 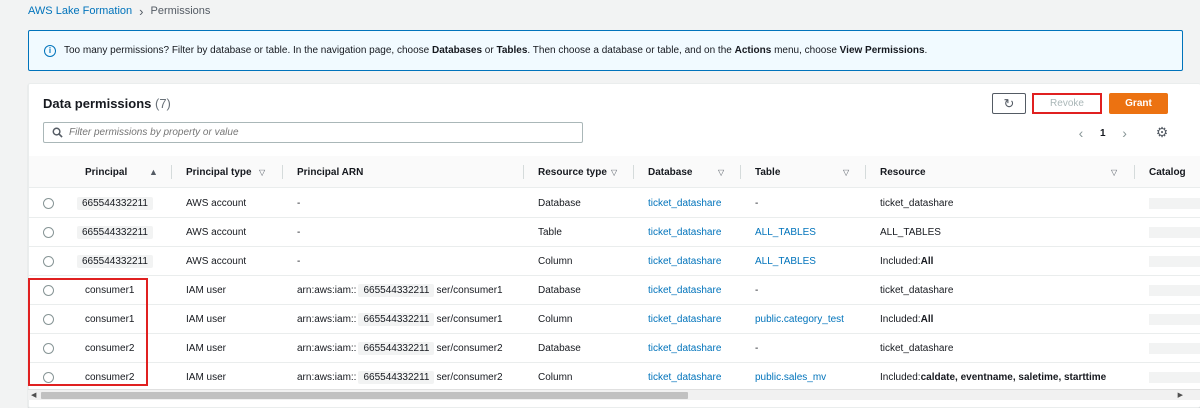 I want to click on table-link: public.sales_mv, so click(x=790, y=377).